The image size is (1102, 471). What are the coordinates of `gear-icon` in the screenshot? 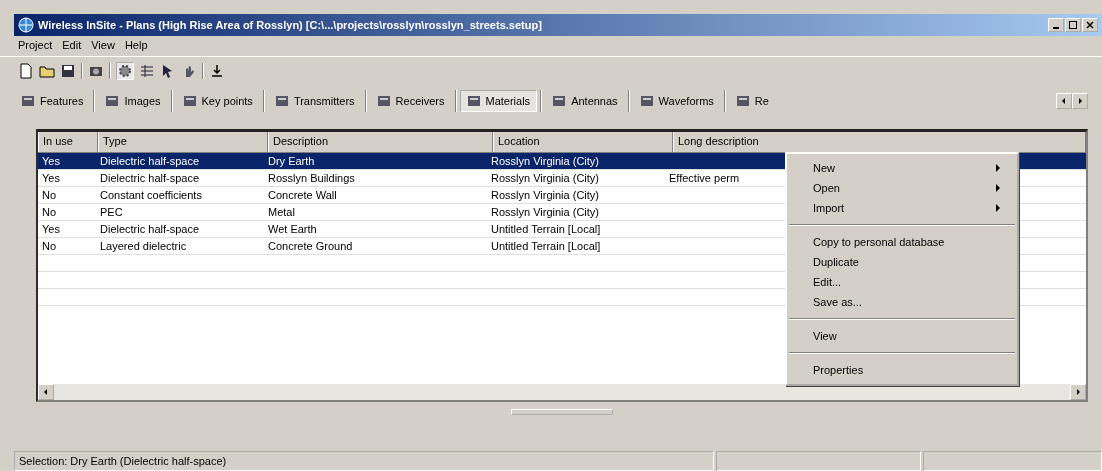 It's located at (125, 71).